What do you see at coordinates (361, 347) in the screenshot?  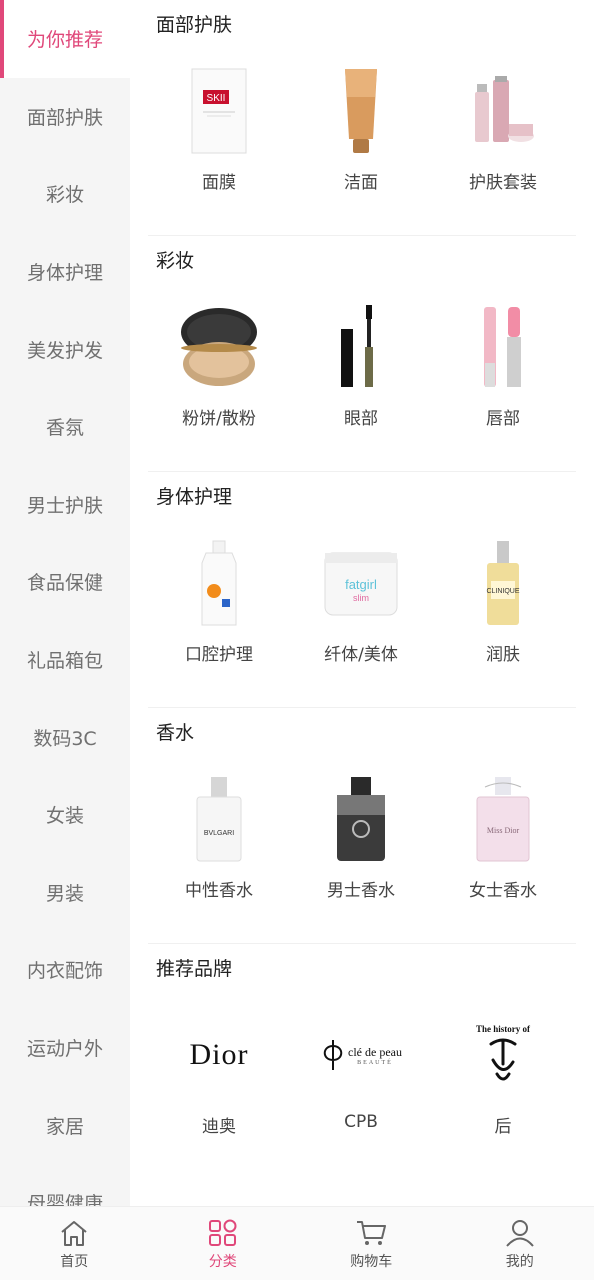 I see `mascara-icon` at bounding box center [361, 347].